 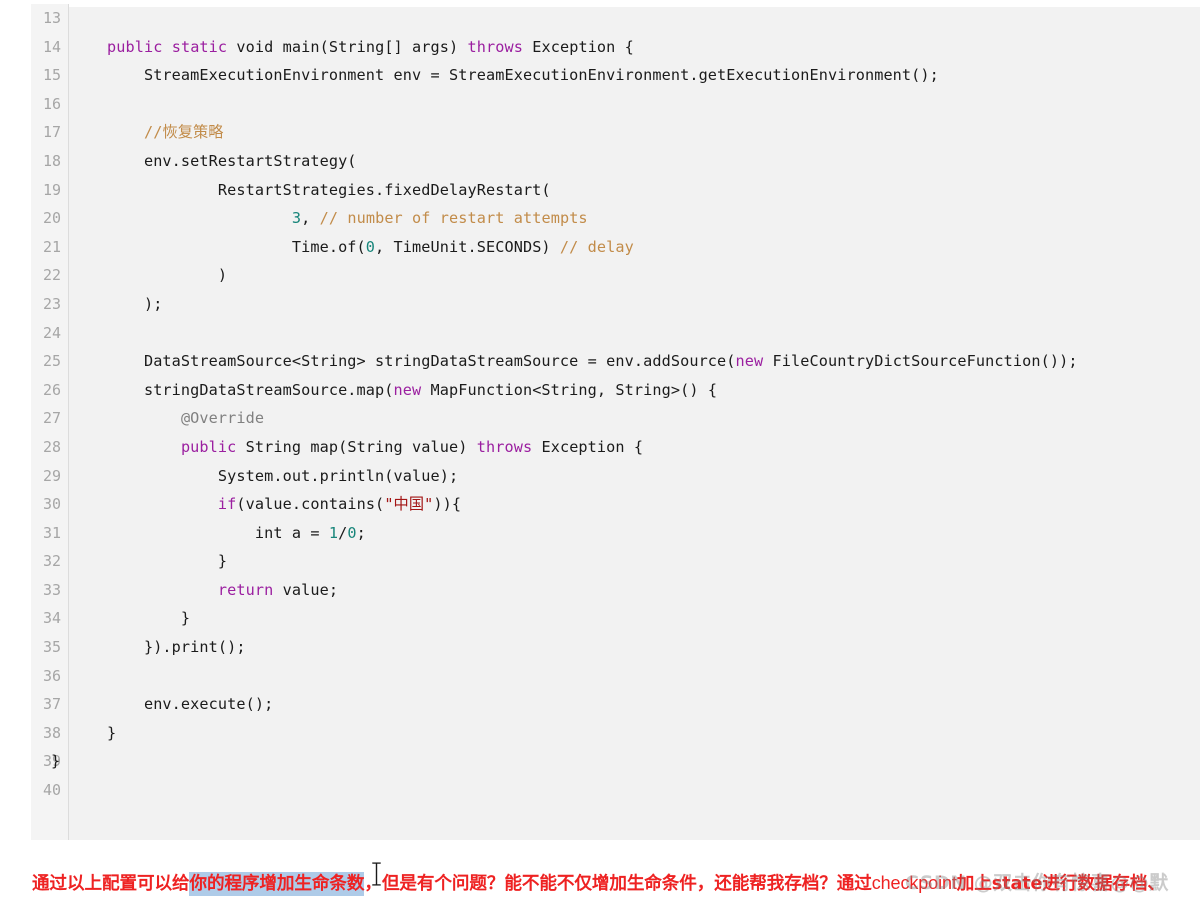 I want to click on code-line: 40, so click(x=615, y=790).